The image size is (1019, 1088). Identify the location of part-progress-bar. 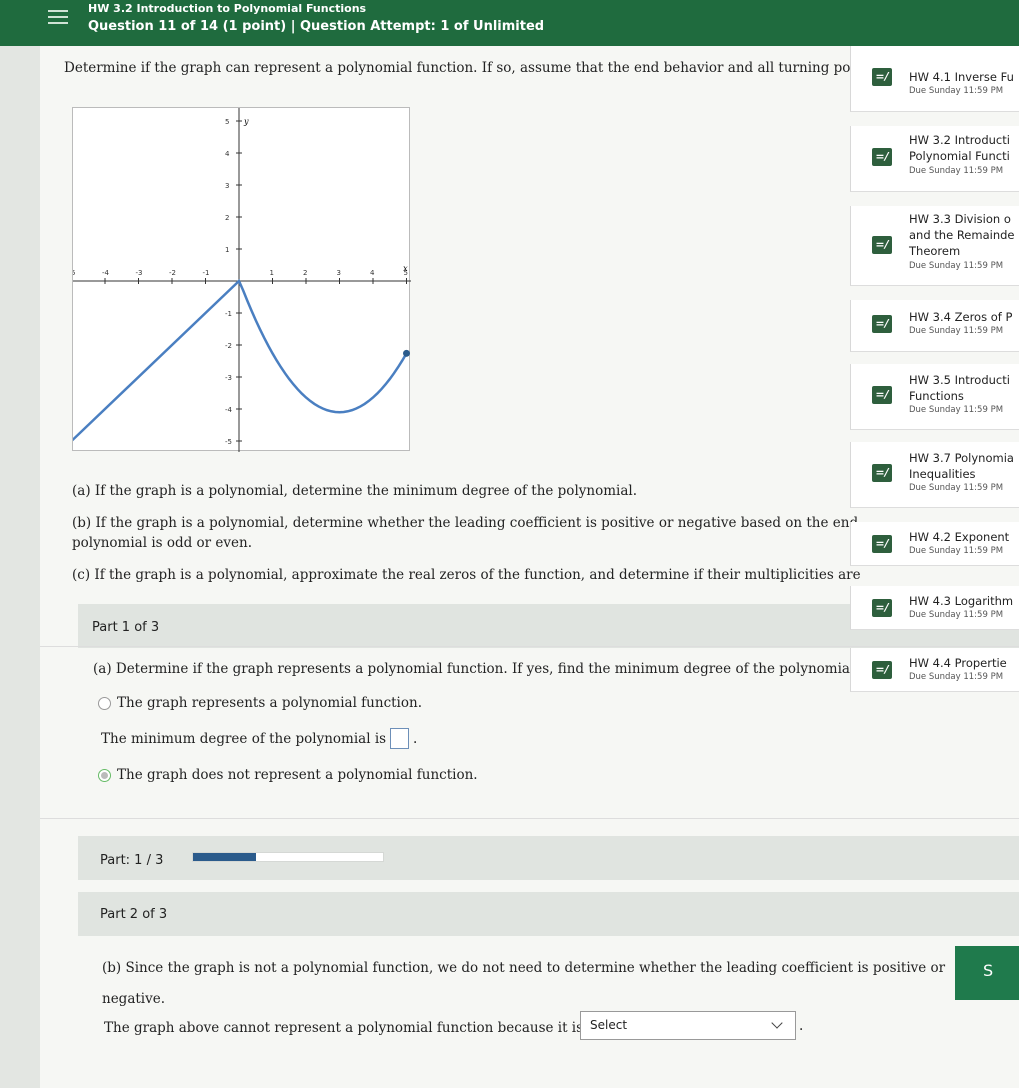
(288, 857).